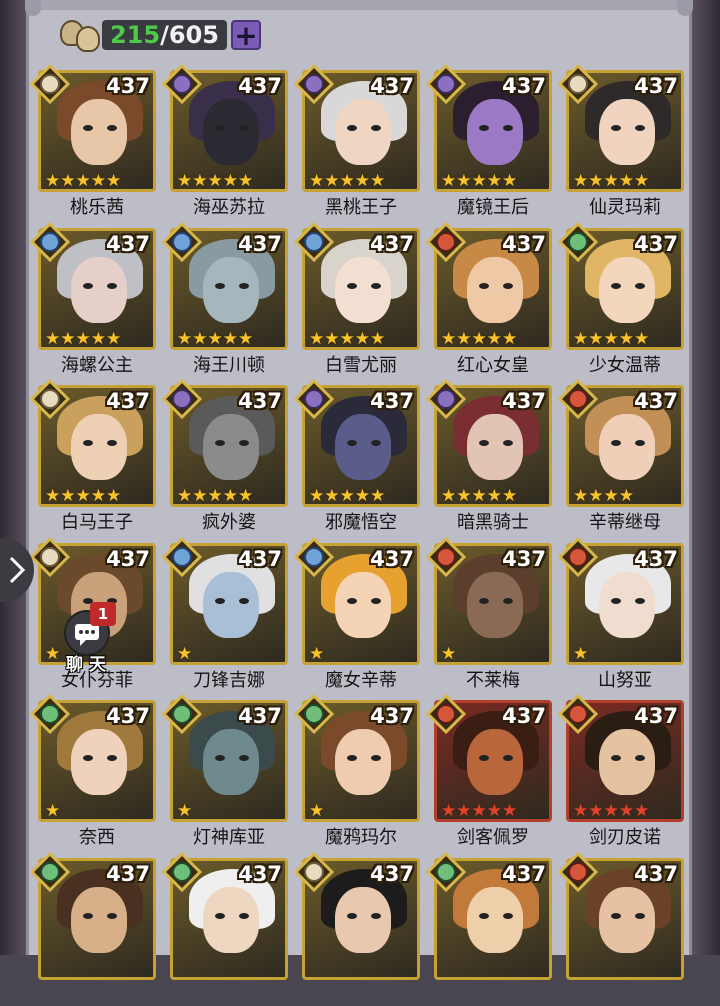  I want to click on hero-card: ★ 437 刀锋吉娜, so click(225, 613).